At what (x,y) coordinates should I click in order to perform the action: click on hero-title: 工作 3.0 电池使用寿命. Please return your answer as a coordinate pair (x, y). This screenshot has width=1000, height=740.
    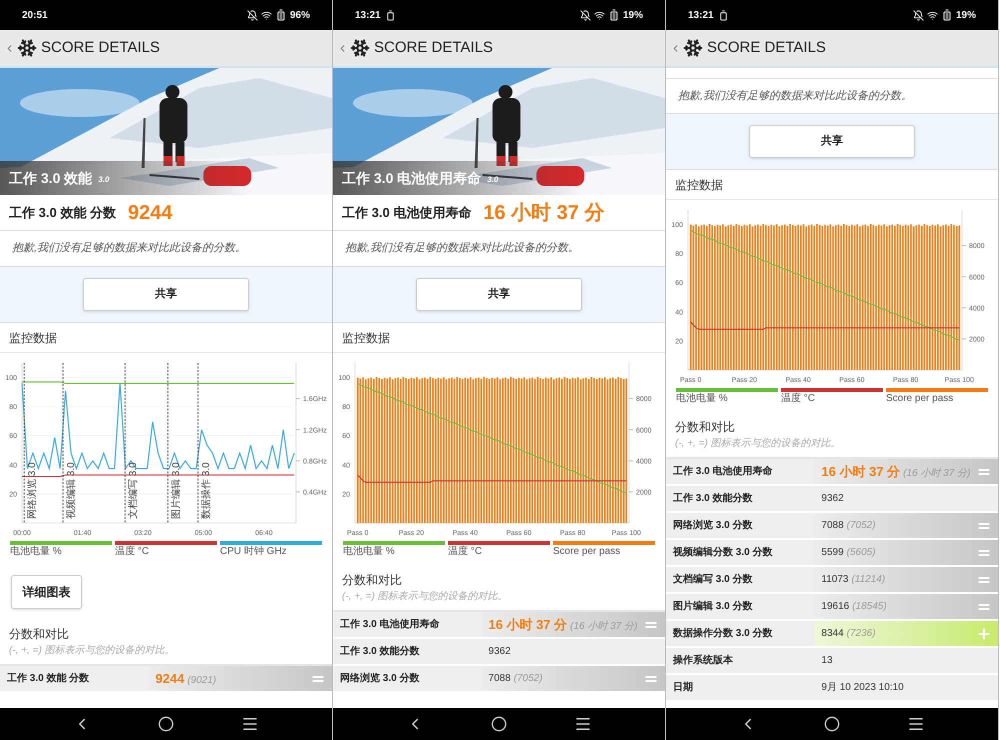
    Looking at the image, I should click on (412, 178).